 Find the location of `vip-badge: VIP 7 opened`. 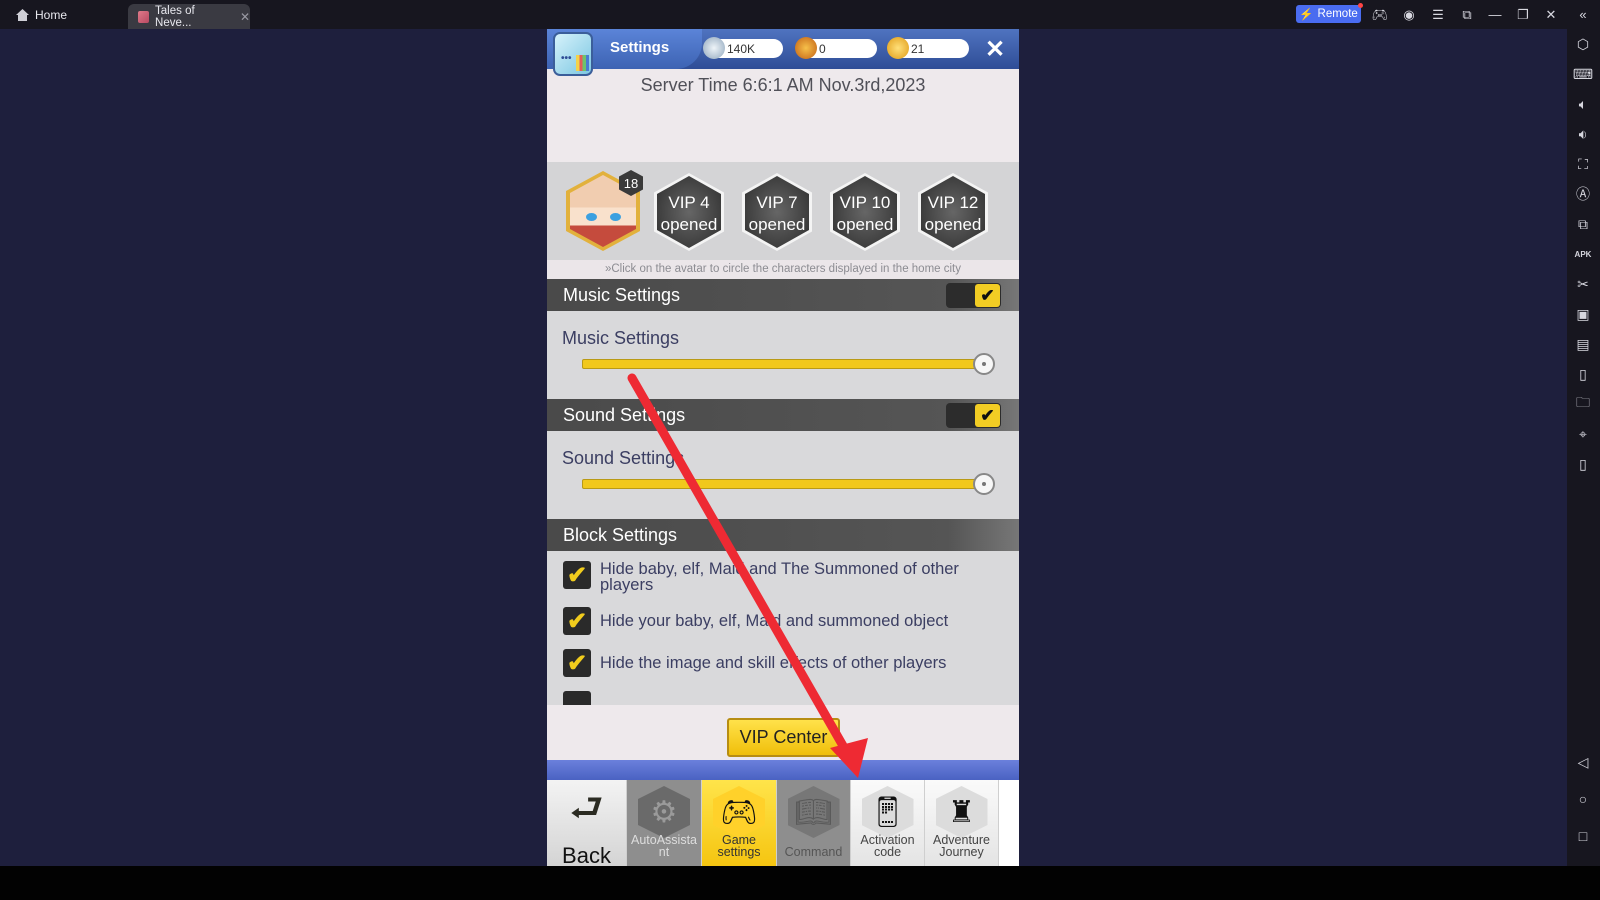

vip-badge: VIP 7 opened is located at coordinates (777, 212).